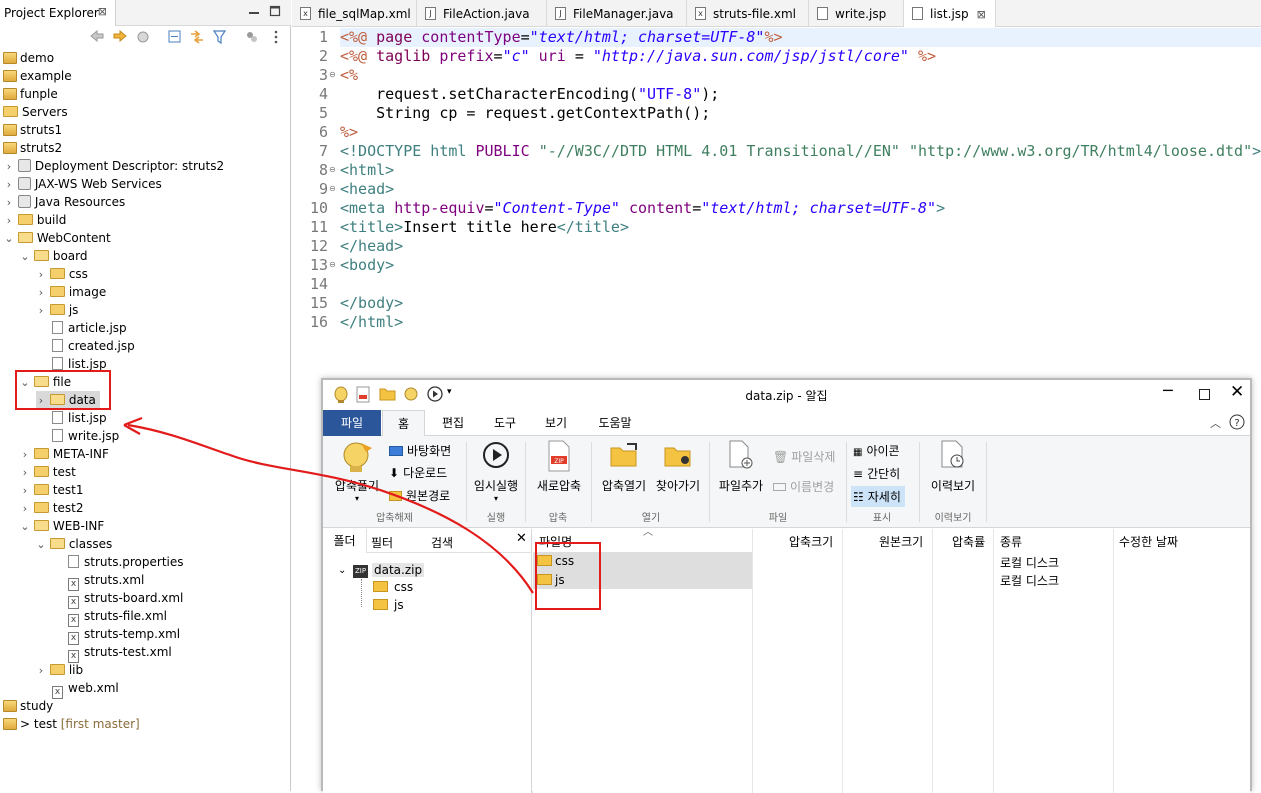 Image resolution: width=1261 pixels, height=793 pixels. I want to click on find-location-button: 찾아가기, so click(678, 467).